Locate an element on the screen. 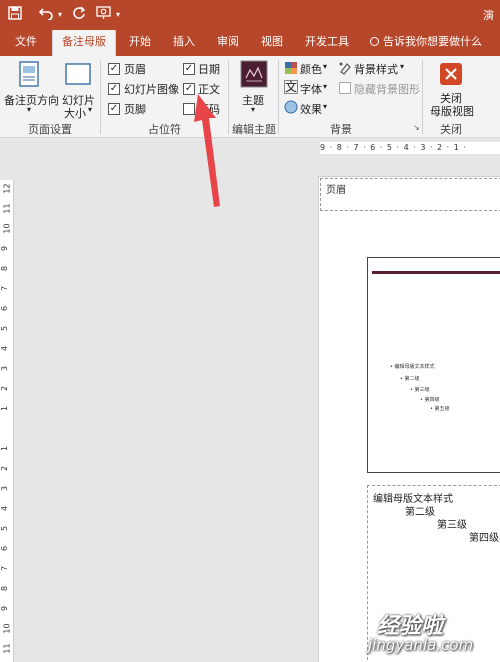  background-styles-icon is located at coordinates (345, 68).